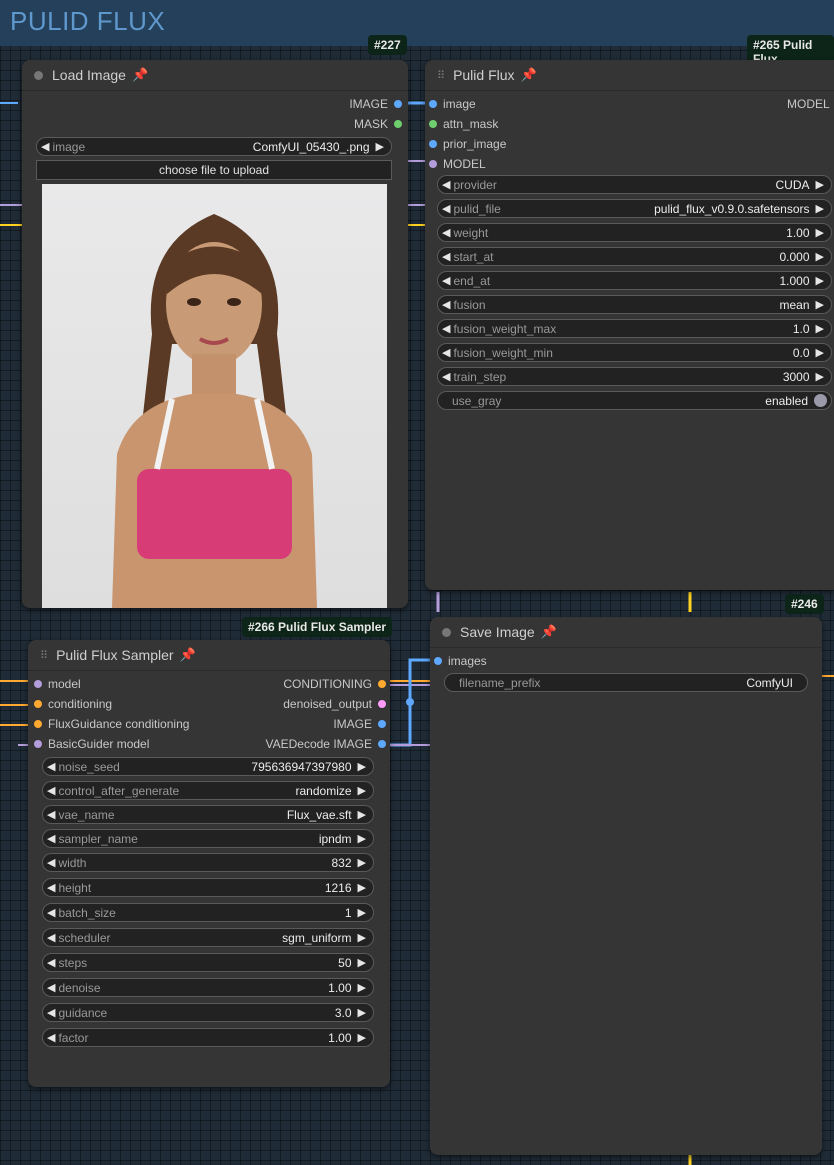 This screenshot has width=834, height=1165. What do you see at coordinates (57, 684) in the screenshot?
I see `input-model: model` at bounding box center [57, 684].